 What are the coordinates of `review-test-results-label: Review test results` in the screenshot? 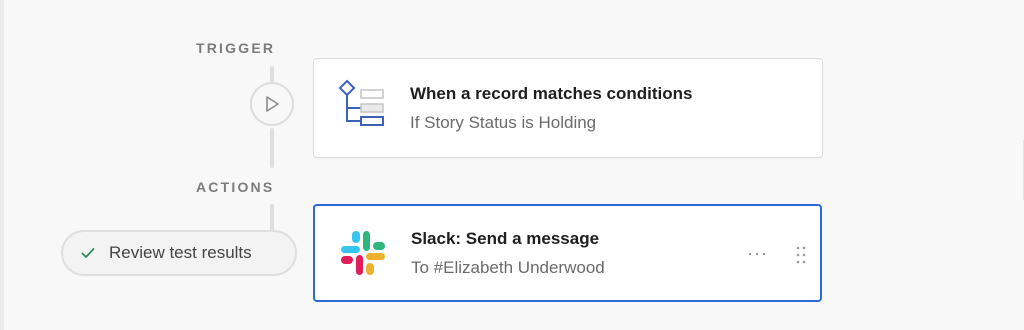 It's located at (180, 252).